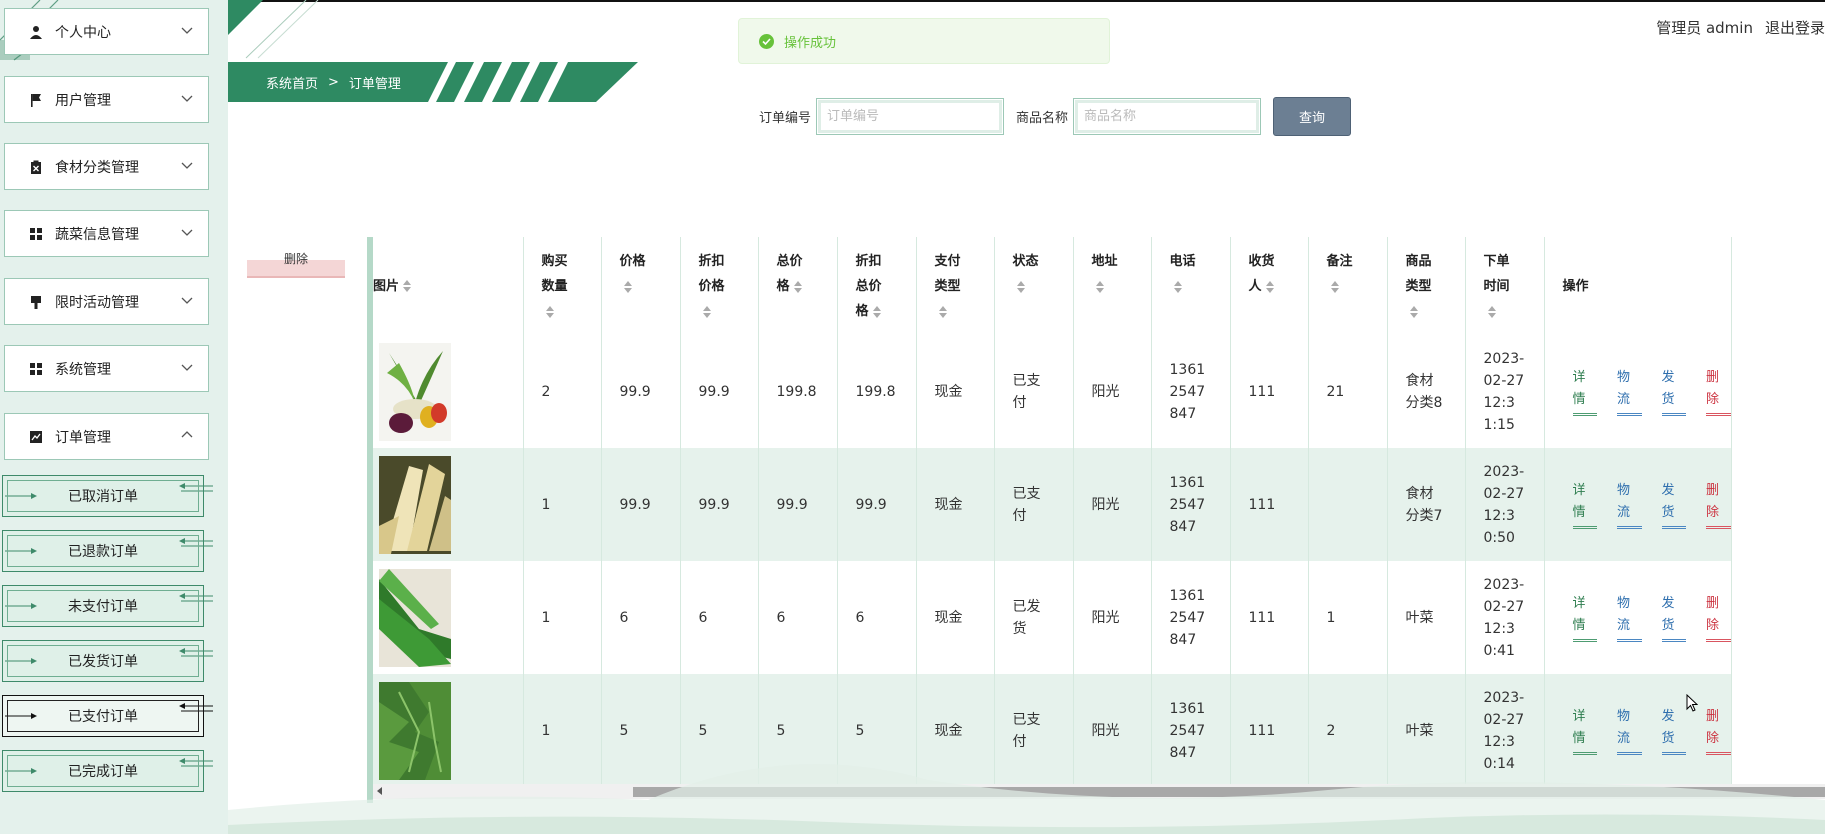  Describe the element at coordinates (1112, 504) in the screenshot. I see `cell-address: 阳光` at that location.